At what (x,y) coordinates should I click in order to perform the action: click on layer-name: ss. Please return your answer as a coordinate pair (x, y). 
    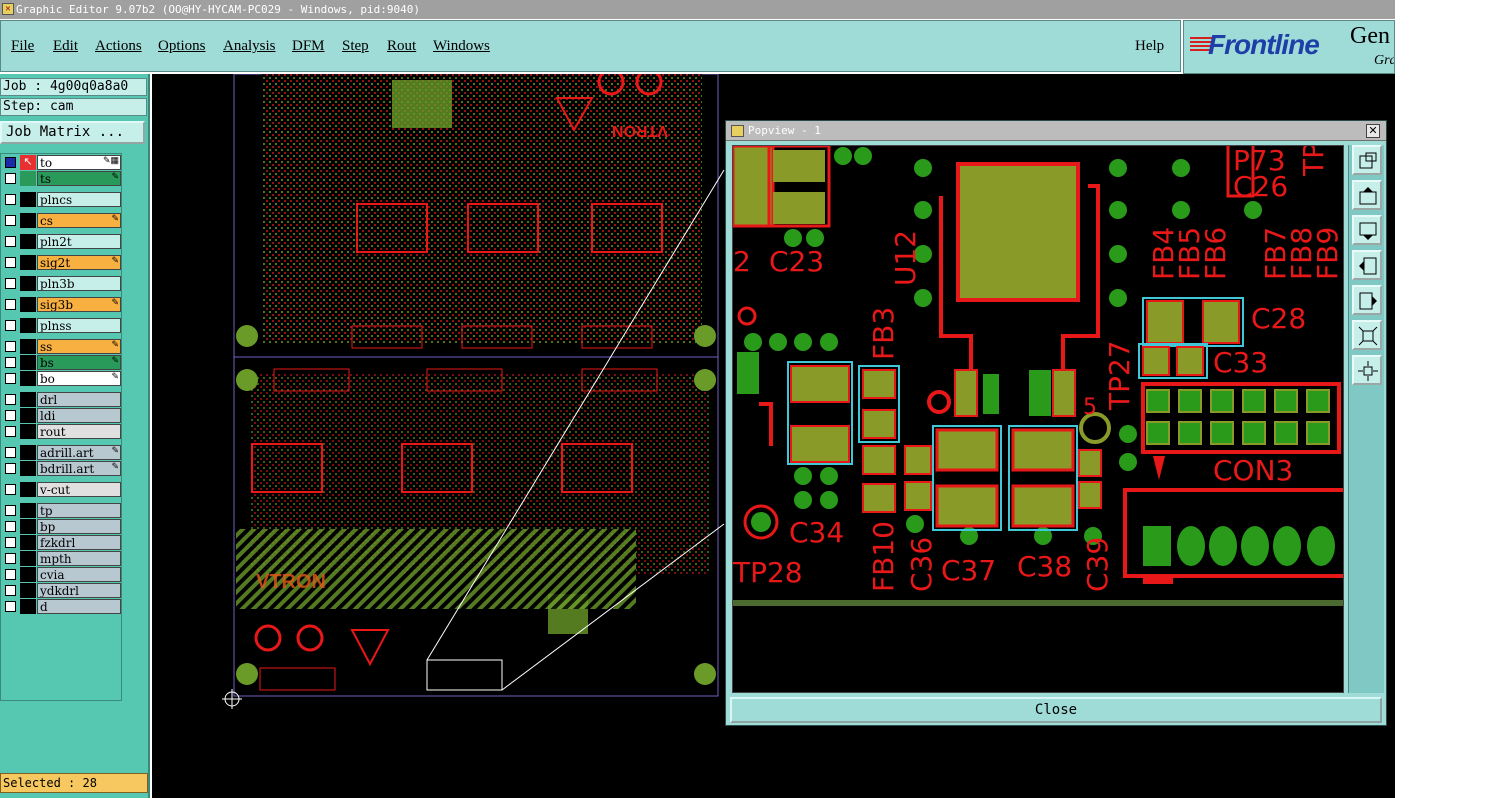
    Looking at the image, I should click on (79, 346).